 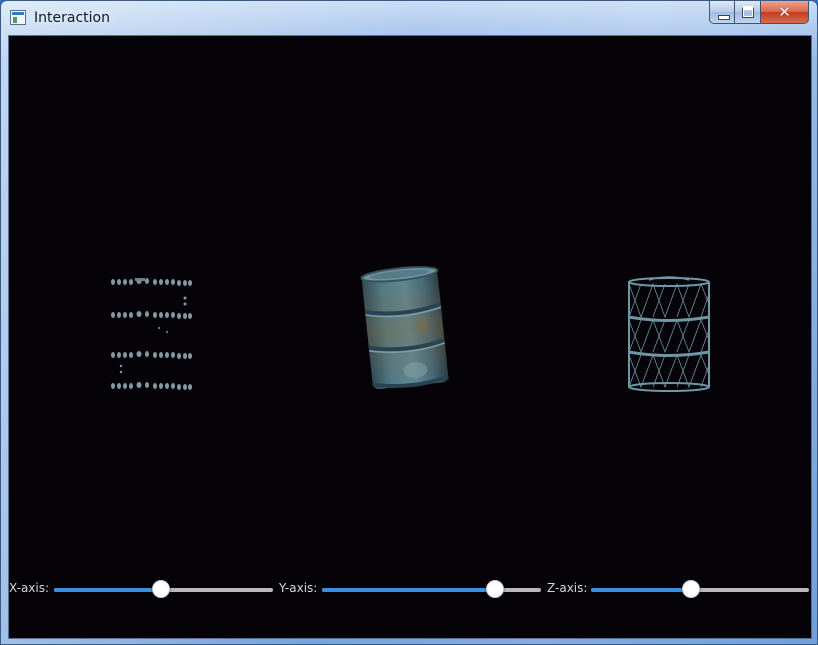 I want to click on minimize-button, so click(x=722, y=12).